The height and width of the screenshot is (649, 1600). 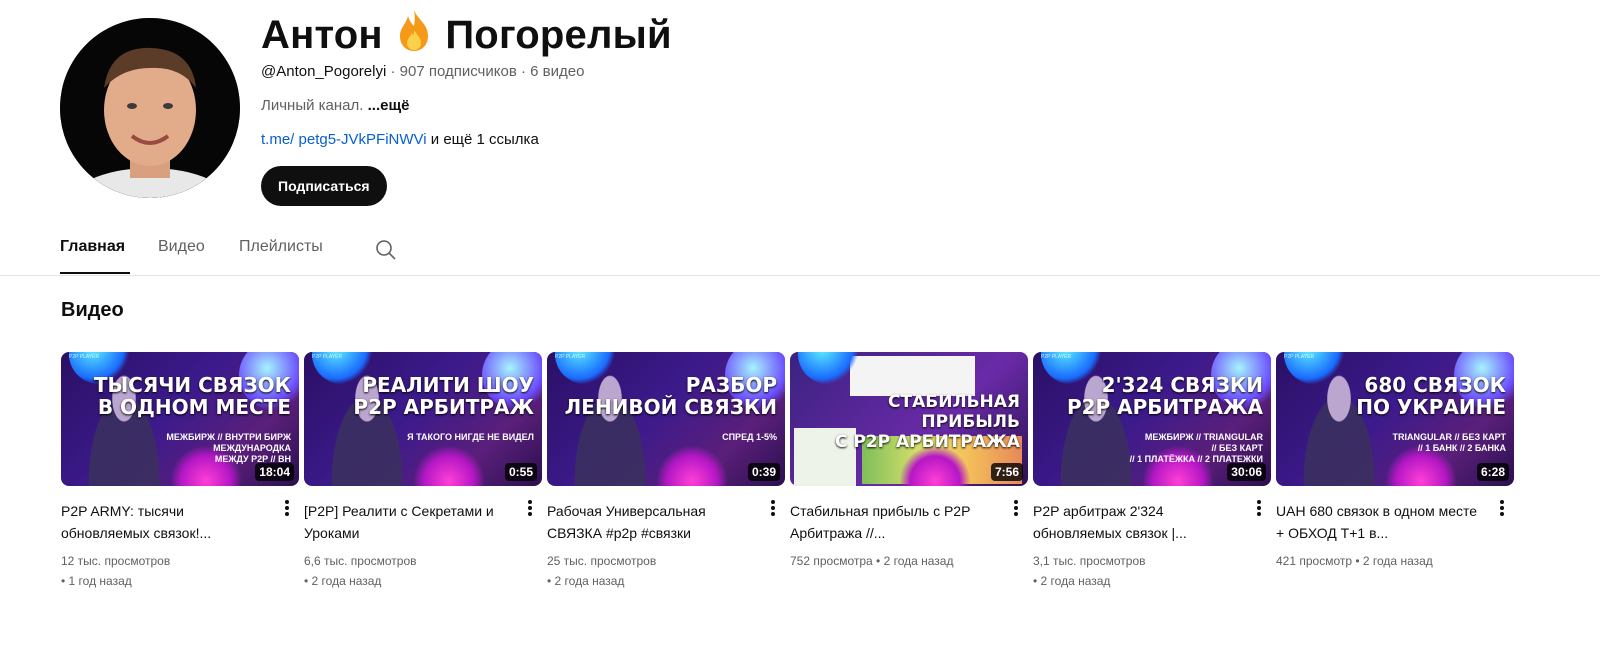 What do you see at coordinates (181, 247) in the screenshot?
I see `tab-videos: Видео` at bounding box center [181, 247].